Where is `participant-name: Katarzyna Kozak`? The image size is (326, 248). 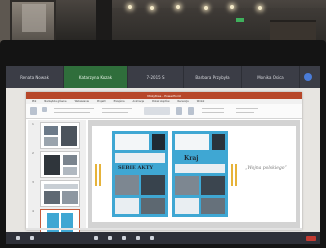
participant-name: Katarzyna Kozak is located at coordinates (95, 77).